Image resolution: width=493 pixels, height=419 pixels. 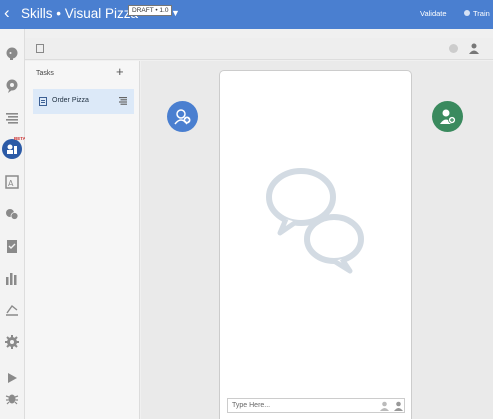 What do you see at coordinates (150, 10) in the screenshot?
I see `version-badge: DRAFT • 1.0` at bounding box center [150, 10].